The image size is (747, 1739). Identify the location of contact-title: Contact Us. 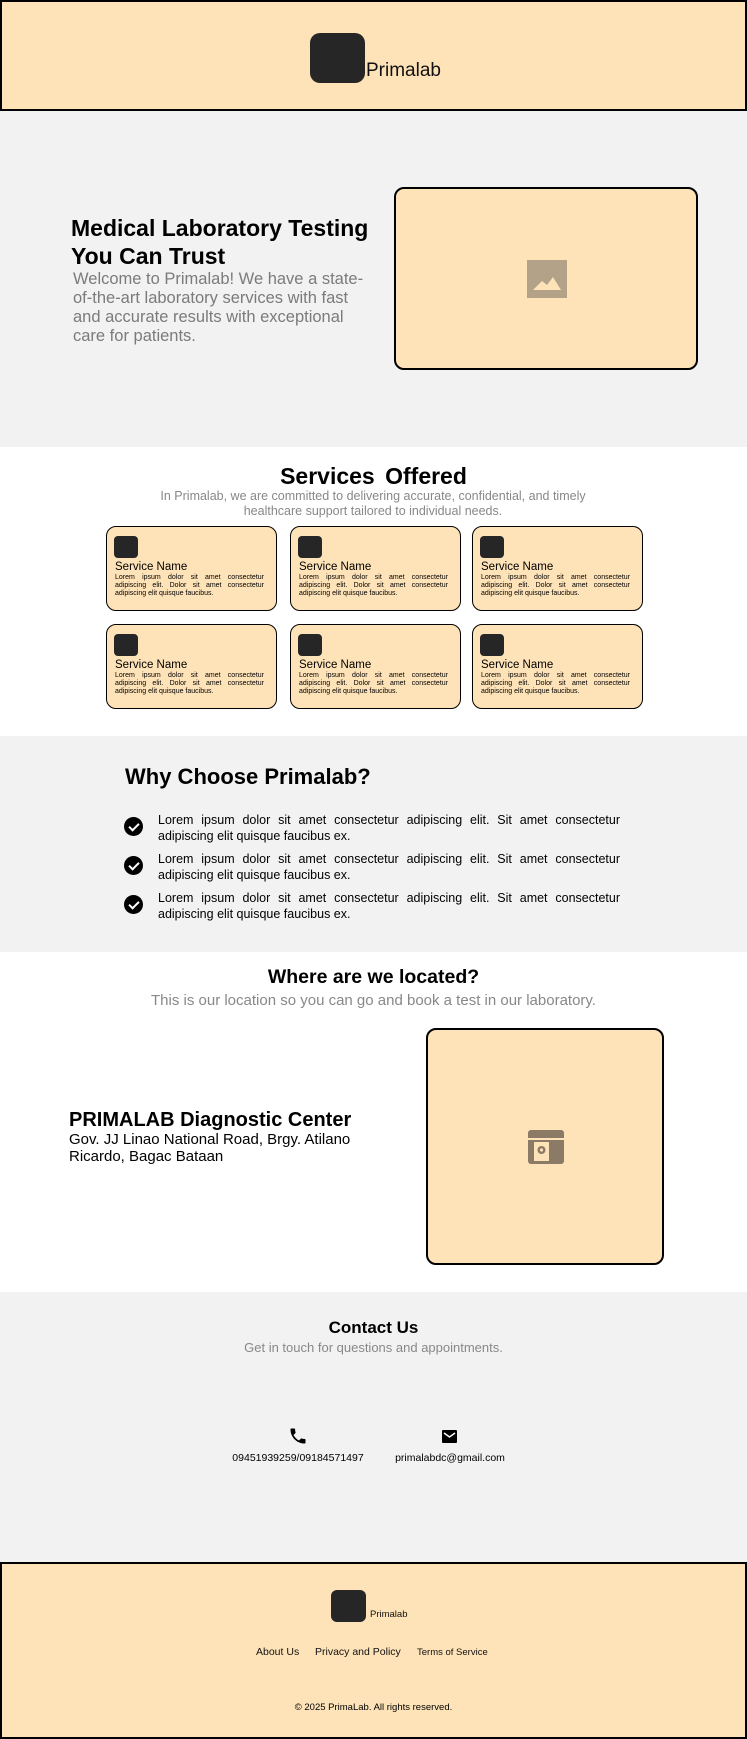
(373, 1327).